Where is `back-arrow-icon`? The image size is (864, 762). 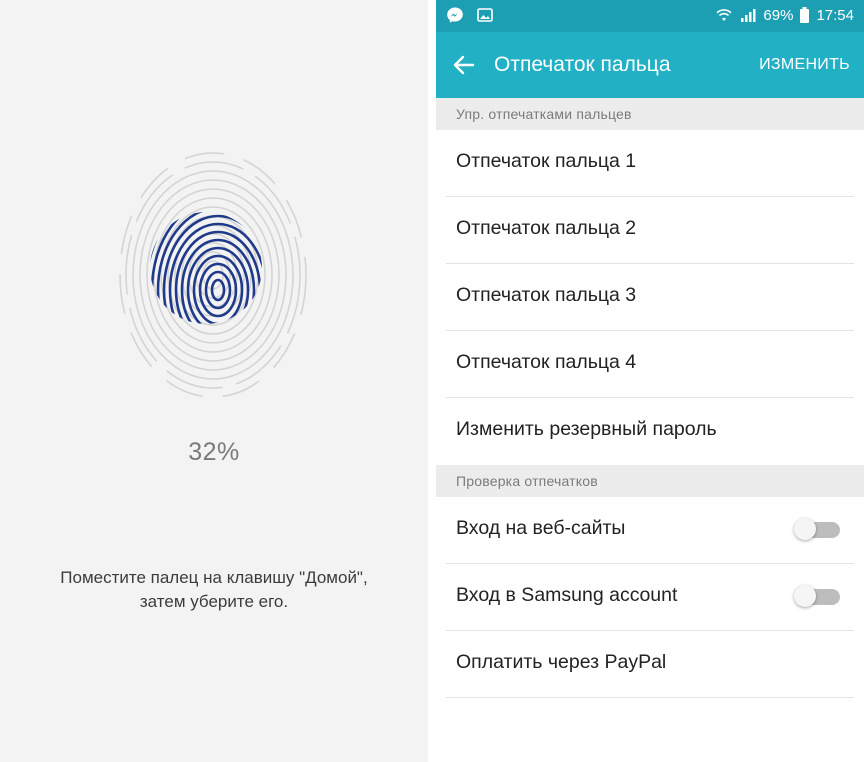 back-arrow-icon is located at coordinates (464, 65).